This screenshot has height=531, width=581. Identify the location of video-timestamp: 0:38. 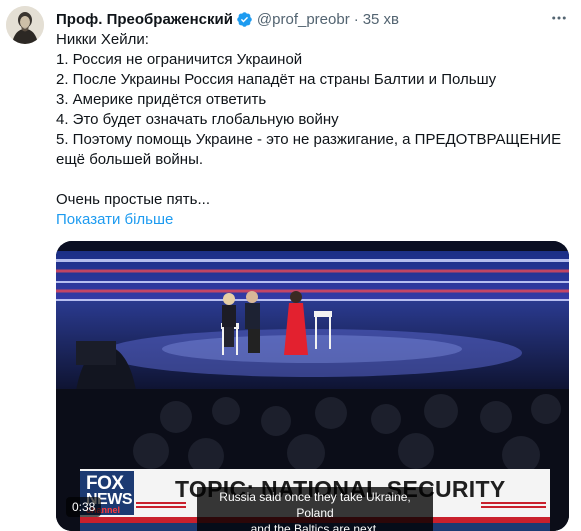
(84, 507).